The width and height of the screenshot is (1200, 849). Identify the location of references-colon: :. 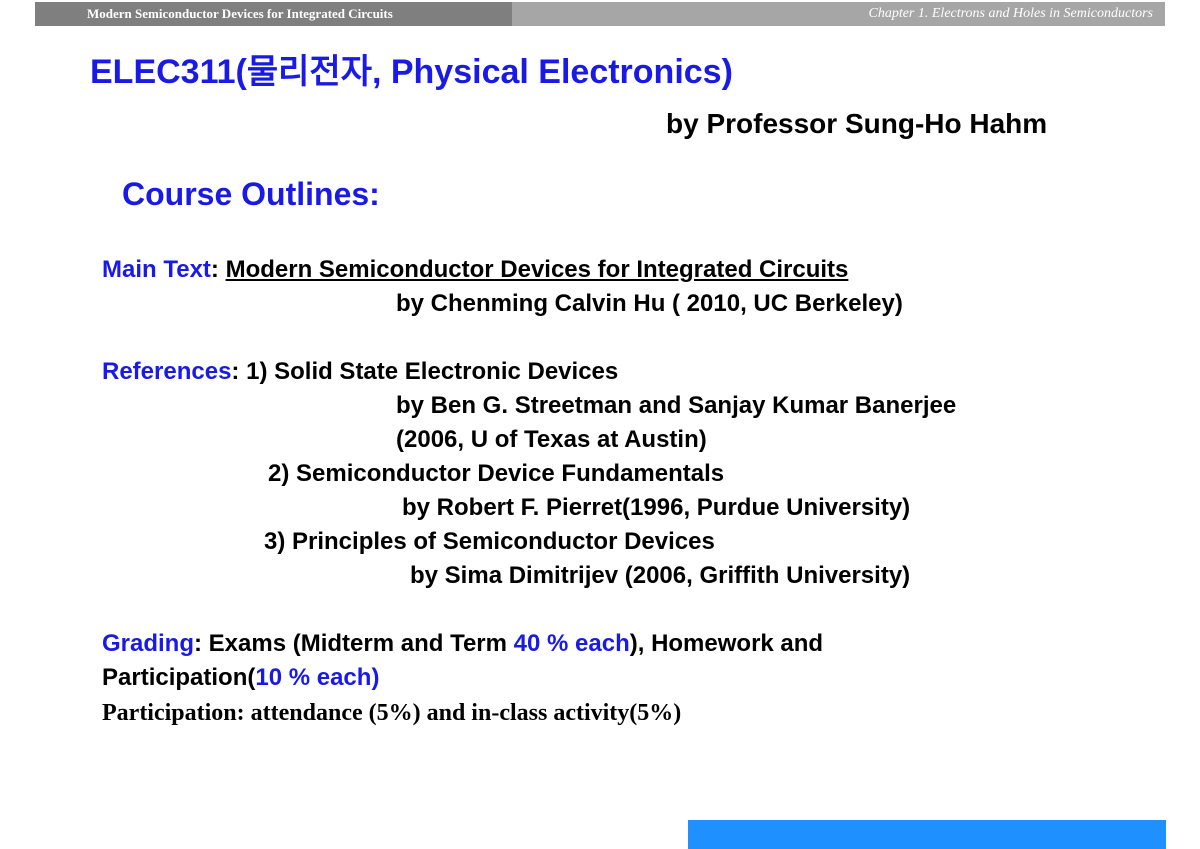
(235, 371).